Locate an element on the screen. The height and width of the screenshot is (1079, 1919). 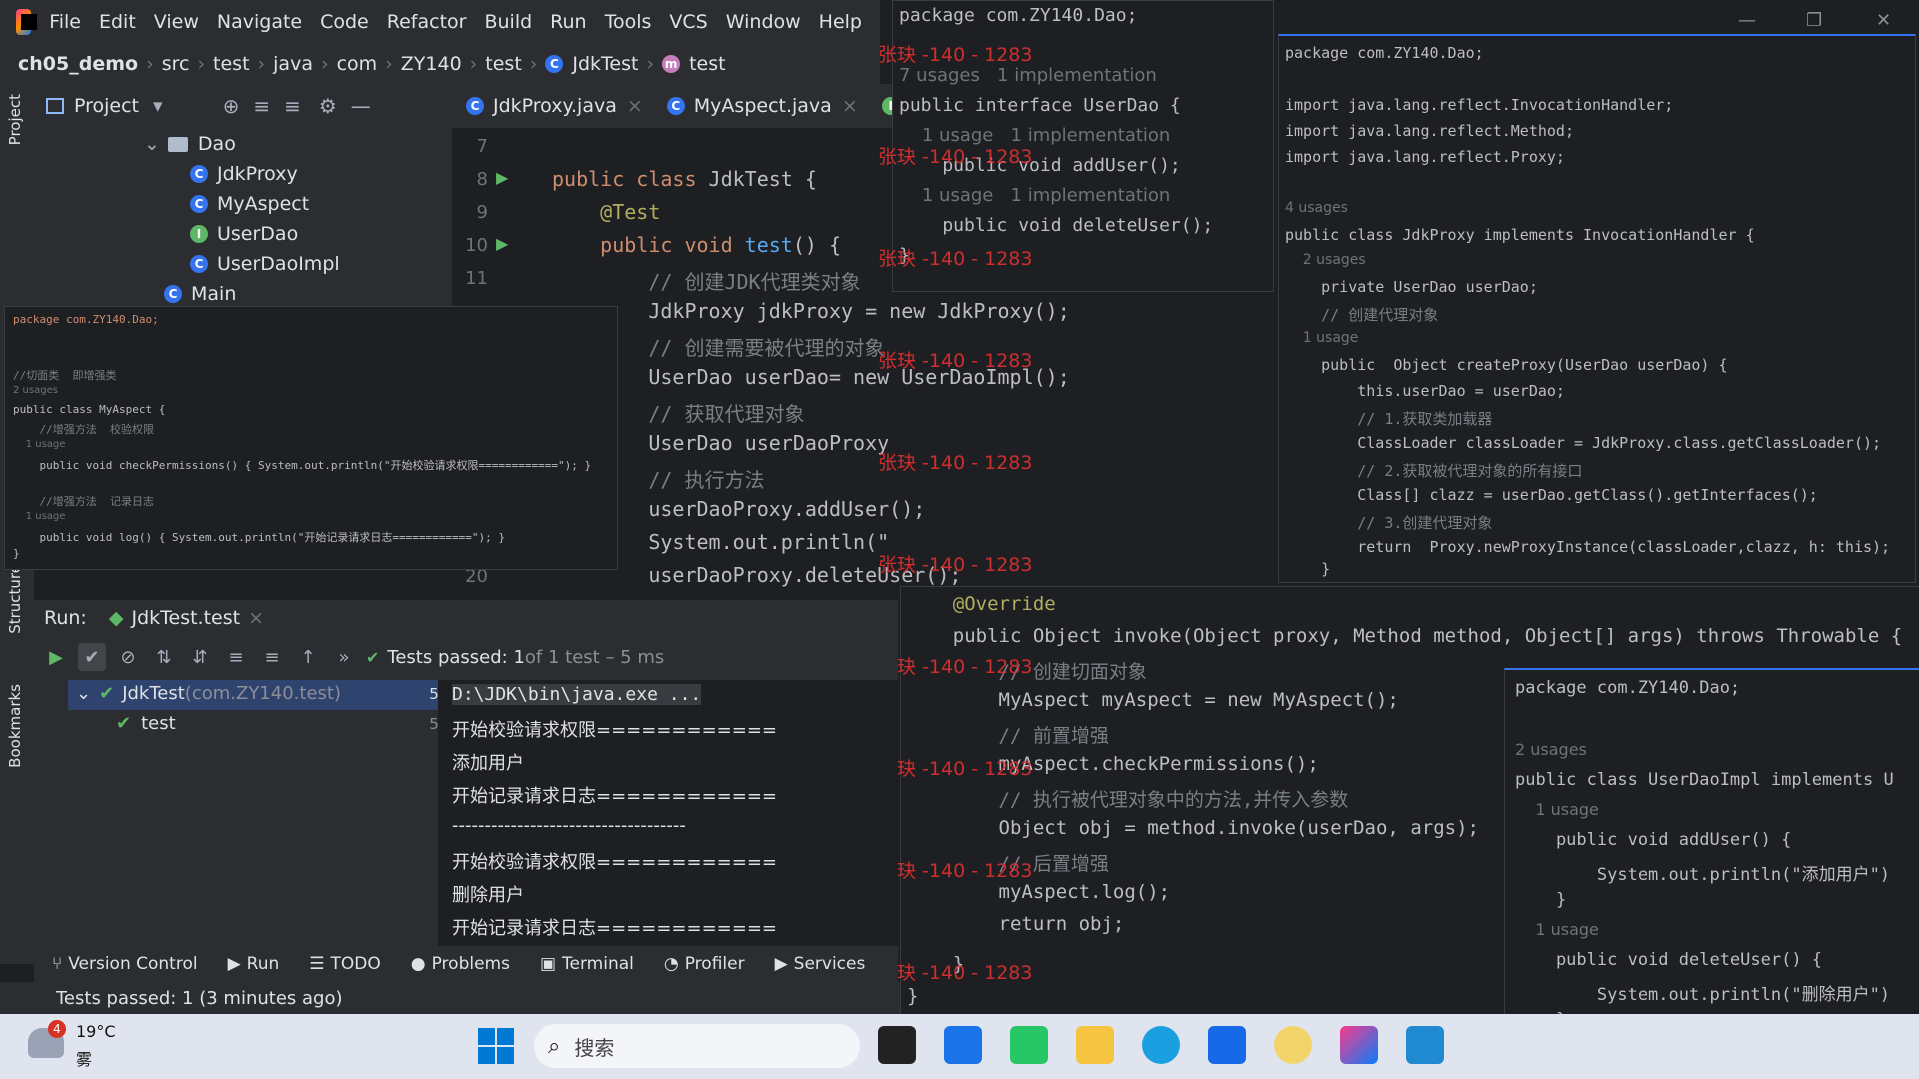
test-status: Tests passed: 1 is located at coordinates (456, 657).